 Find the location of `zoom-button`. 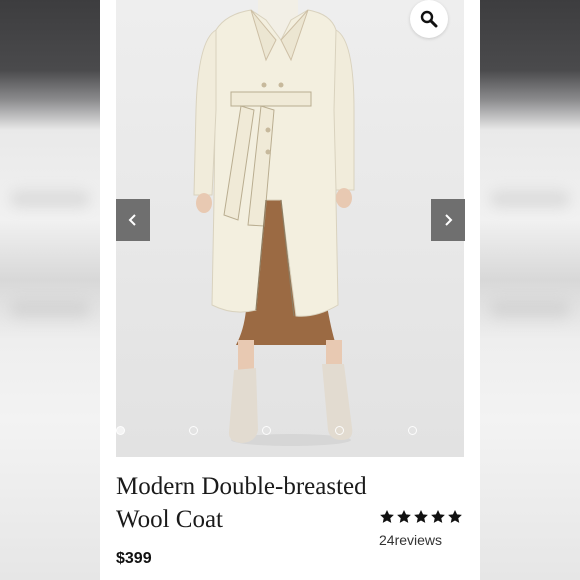

zoom-button is located at coordinates (429, 19).